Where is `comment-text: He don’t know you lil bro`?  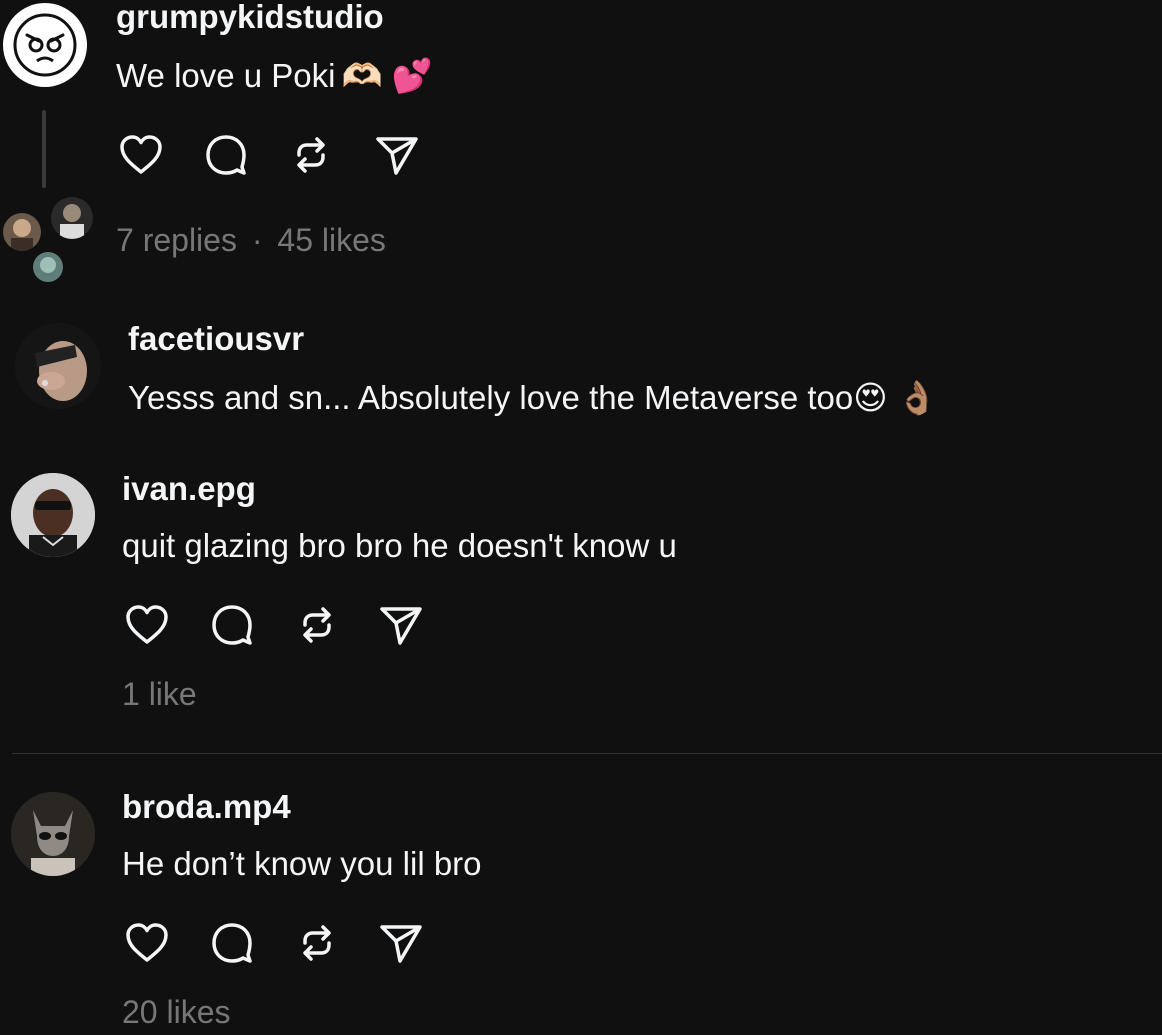 comment-text: He don’t know you lil bro is located at coordinates (302, 863).